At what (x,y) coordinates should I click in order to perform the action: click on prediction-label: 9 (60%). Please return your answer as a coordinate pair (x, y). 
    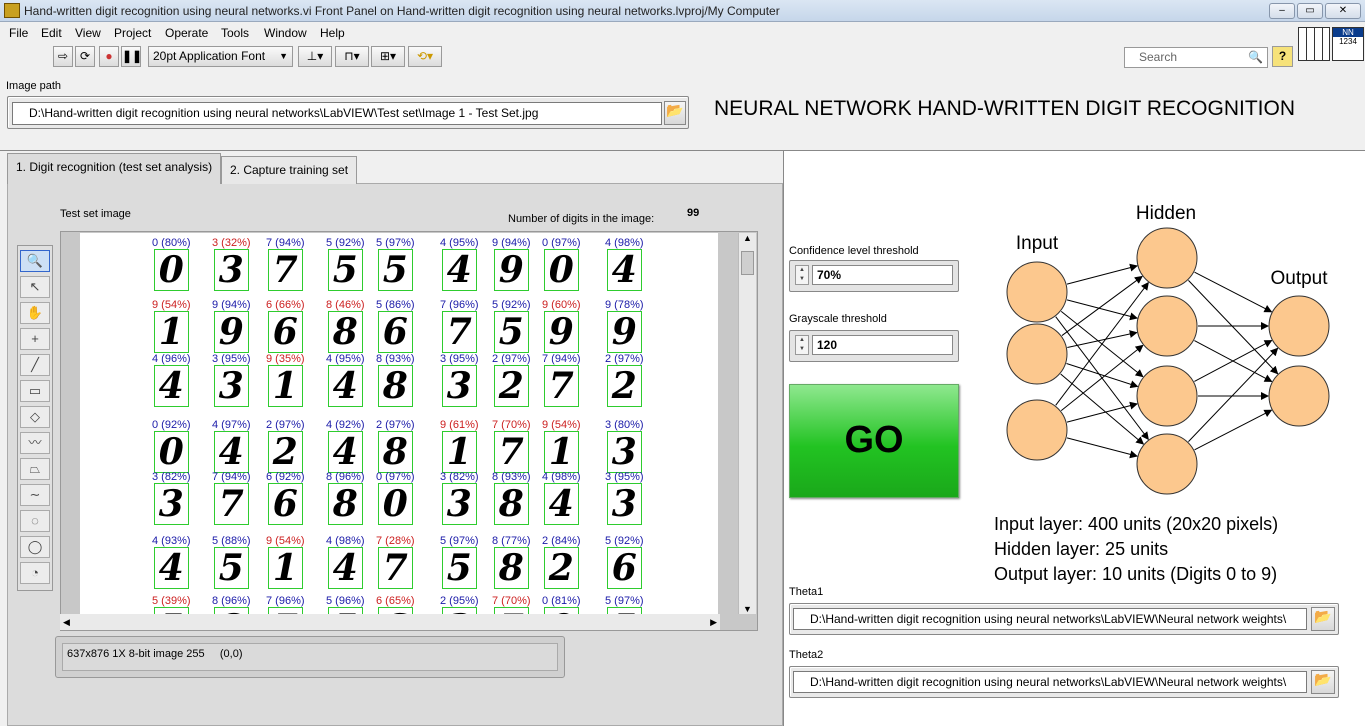
    Looking at the image, I should click on (561, 305).